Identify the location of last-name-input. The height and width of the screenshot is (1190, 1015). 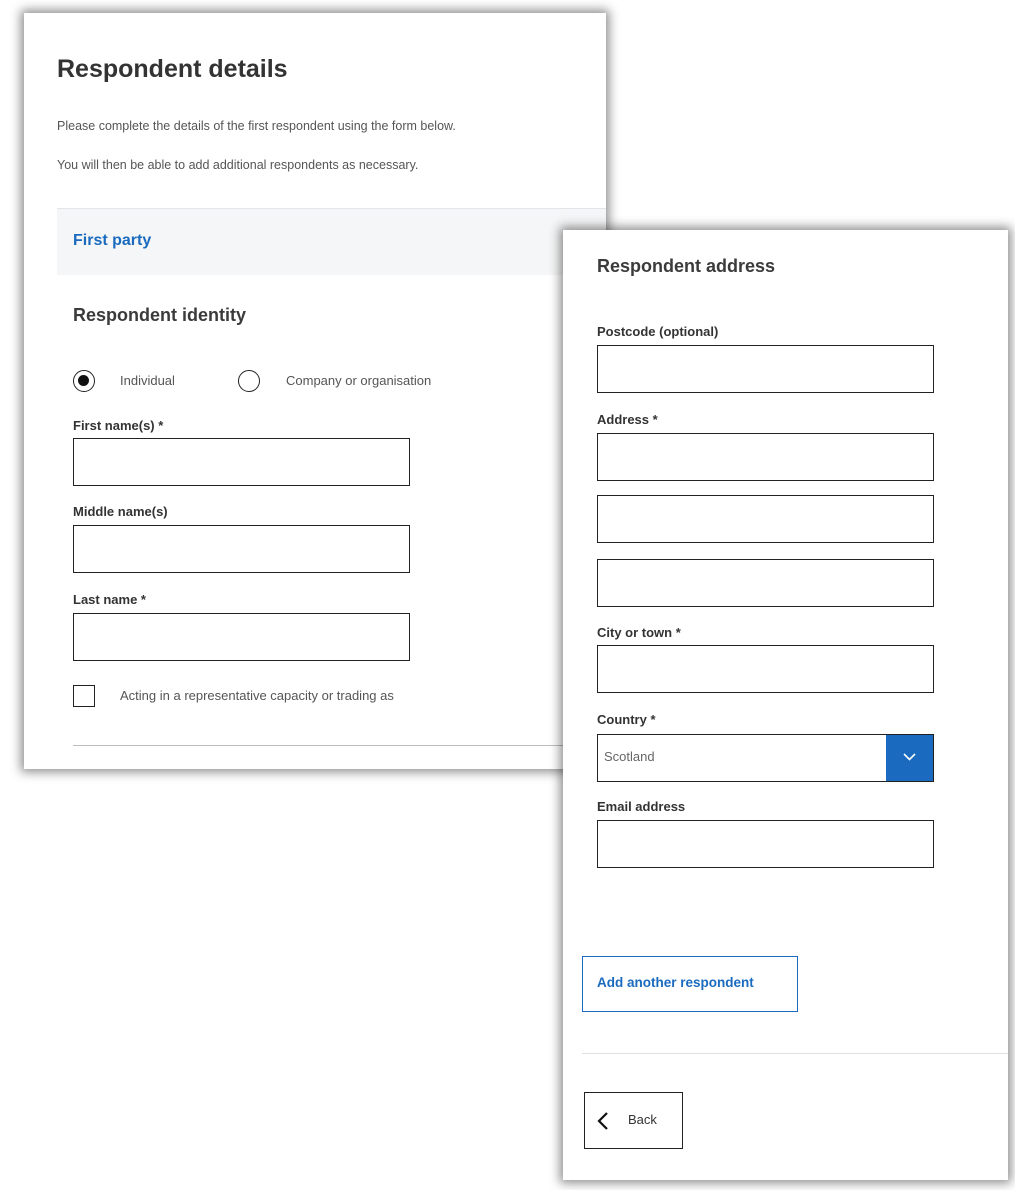
(241, 637).